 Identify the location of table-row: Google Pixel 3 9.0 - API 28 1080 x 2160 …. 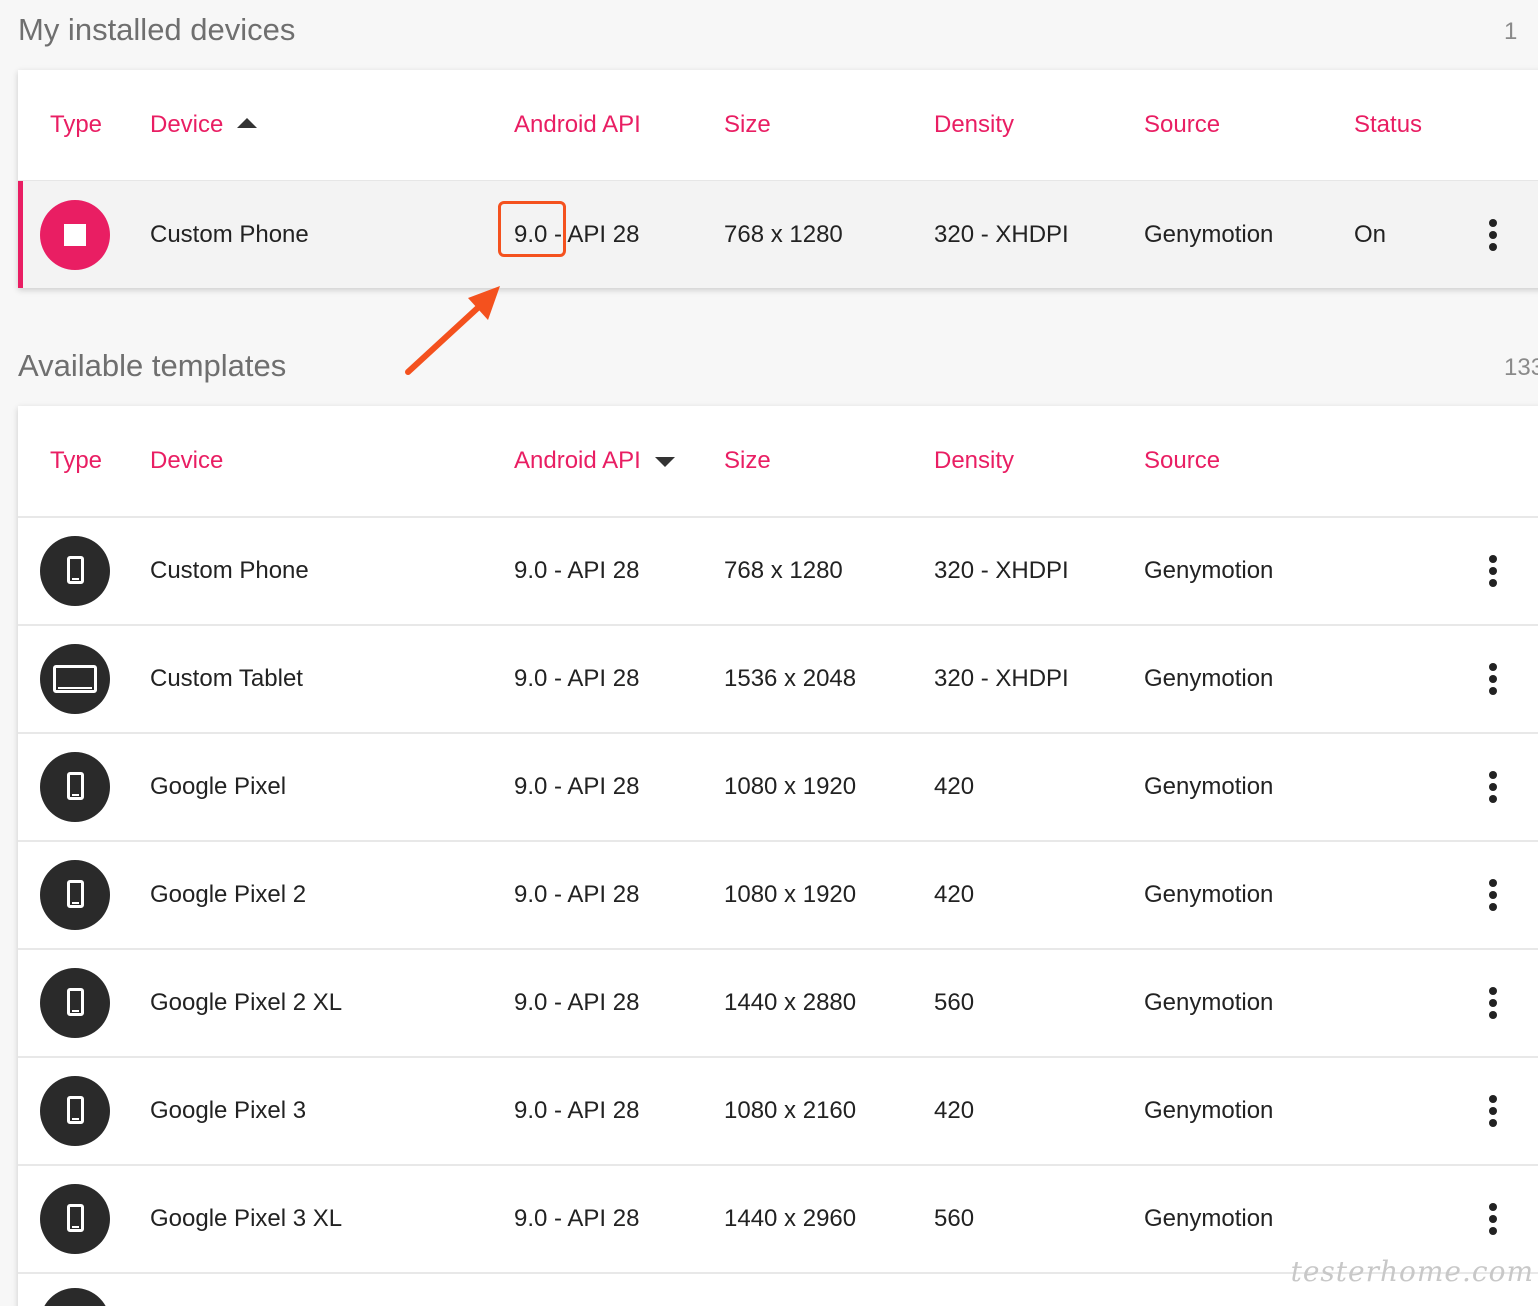
(778, 1110).